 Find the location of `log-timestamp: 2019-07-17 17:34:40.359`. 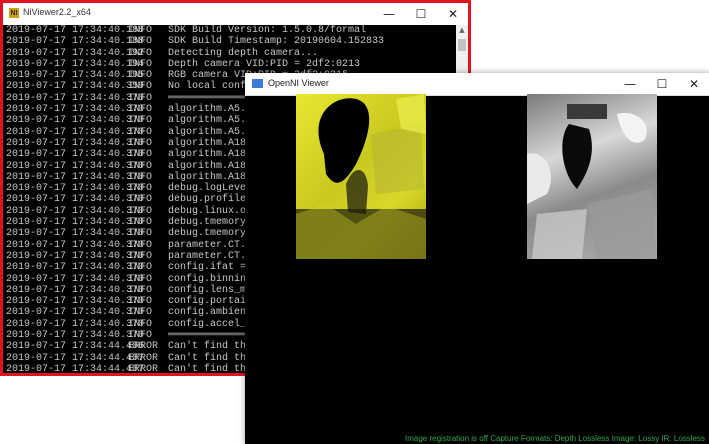

log-timestamp: 2019-07-17 17:34:40.359 is located at coordinates (75, 87).